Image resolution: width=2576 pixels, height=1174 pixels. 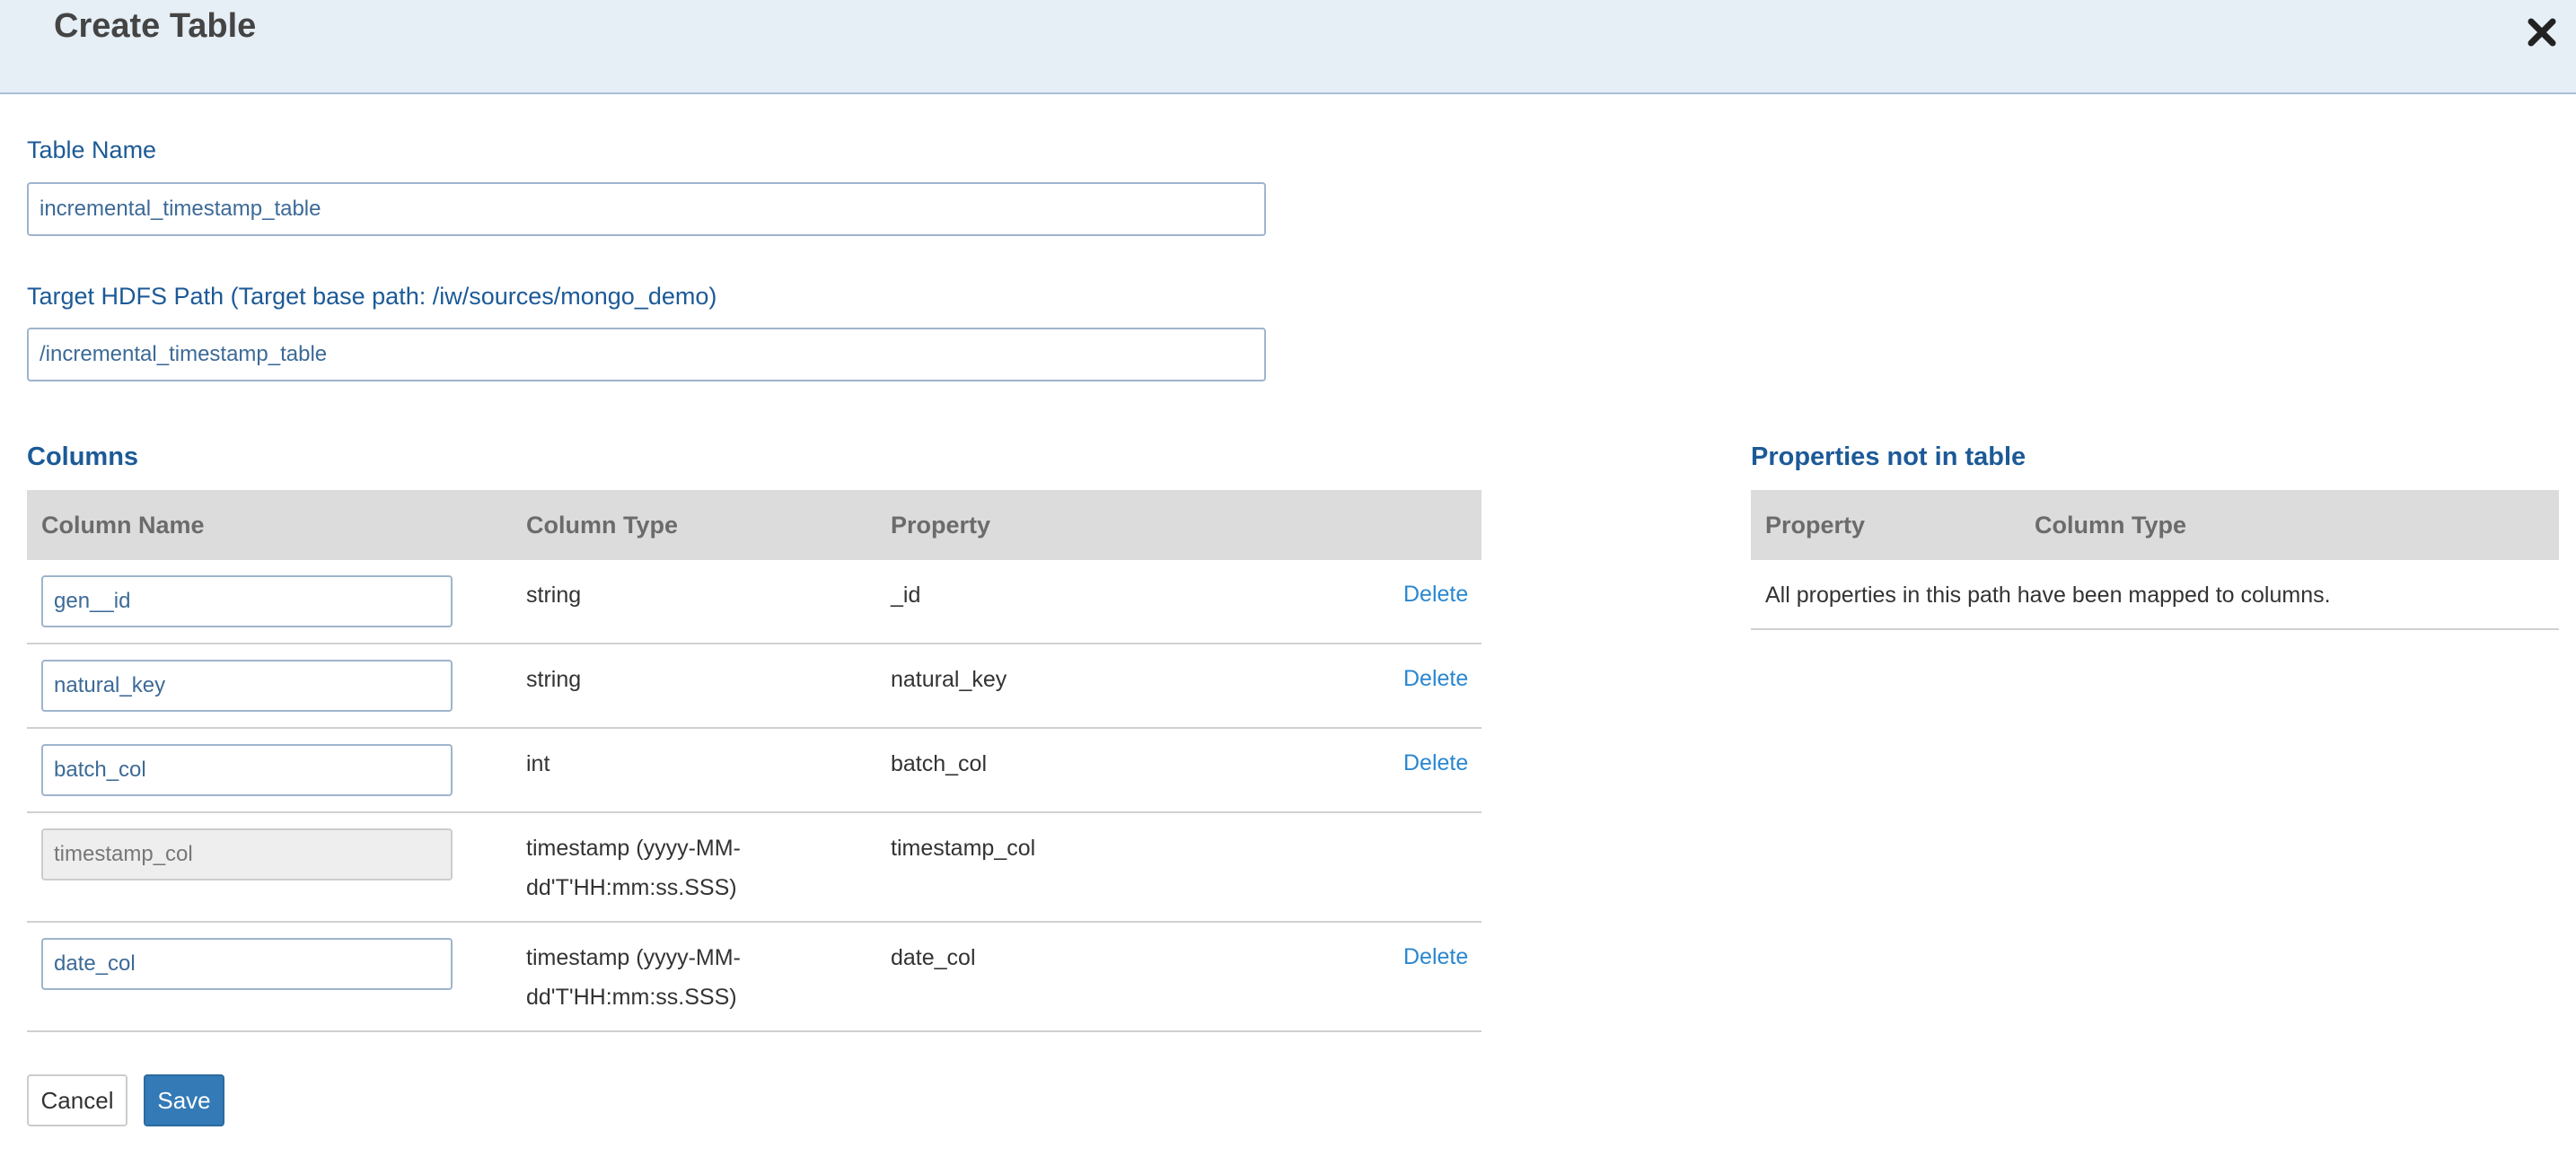 I want to click on columns-table-header: Column Name Column Type Property, so click(x=754, y=525).